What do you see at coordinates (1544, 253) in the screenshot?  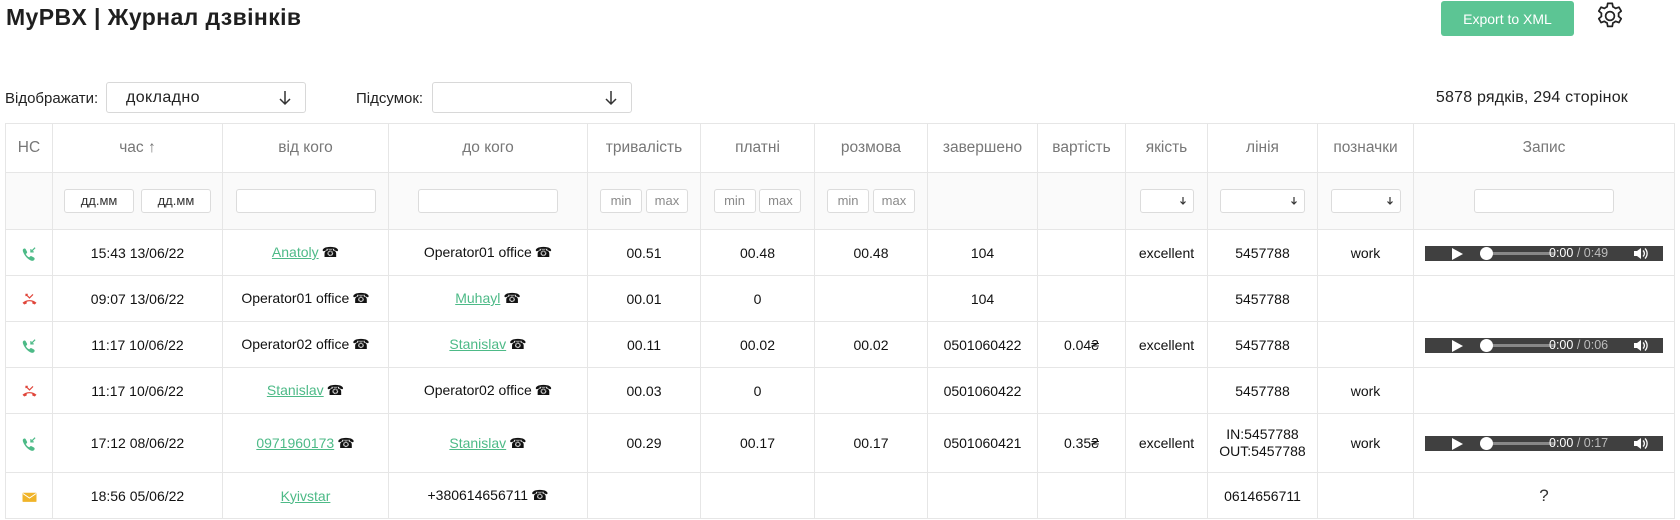 I see `audio-player: 0:00 / 0:49` at bounding box center [1544, 253].